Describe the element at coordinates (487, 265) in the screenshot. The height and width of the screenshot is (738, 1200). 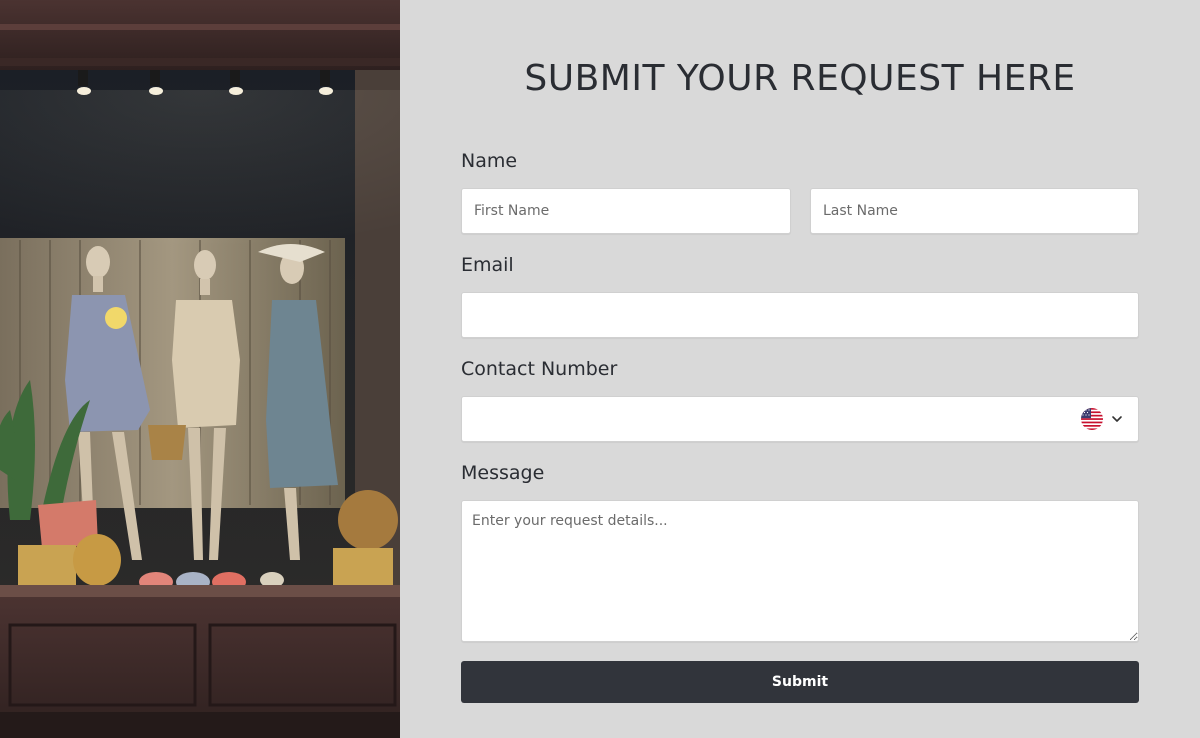
I see `email-label: Email` at that location.